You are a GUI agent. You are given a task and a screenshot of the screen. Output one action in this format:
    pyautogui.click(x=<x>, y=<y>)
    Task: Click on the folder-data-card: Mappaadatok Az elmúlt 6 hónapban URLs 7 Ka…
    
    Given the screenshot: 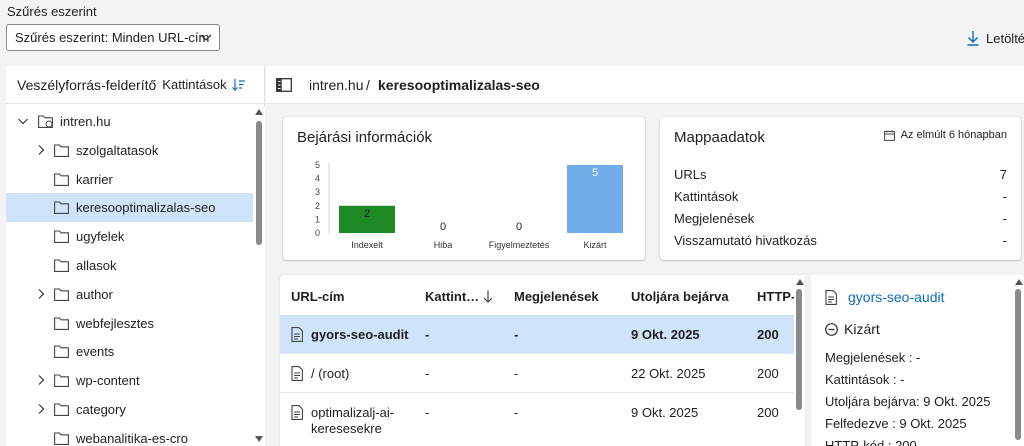 What is the action you would take?
    pyautogui.click(x=840, y=188)
    